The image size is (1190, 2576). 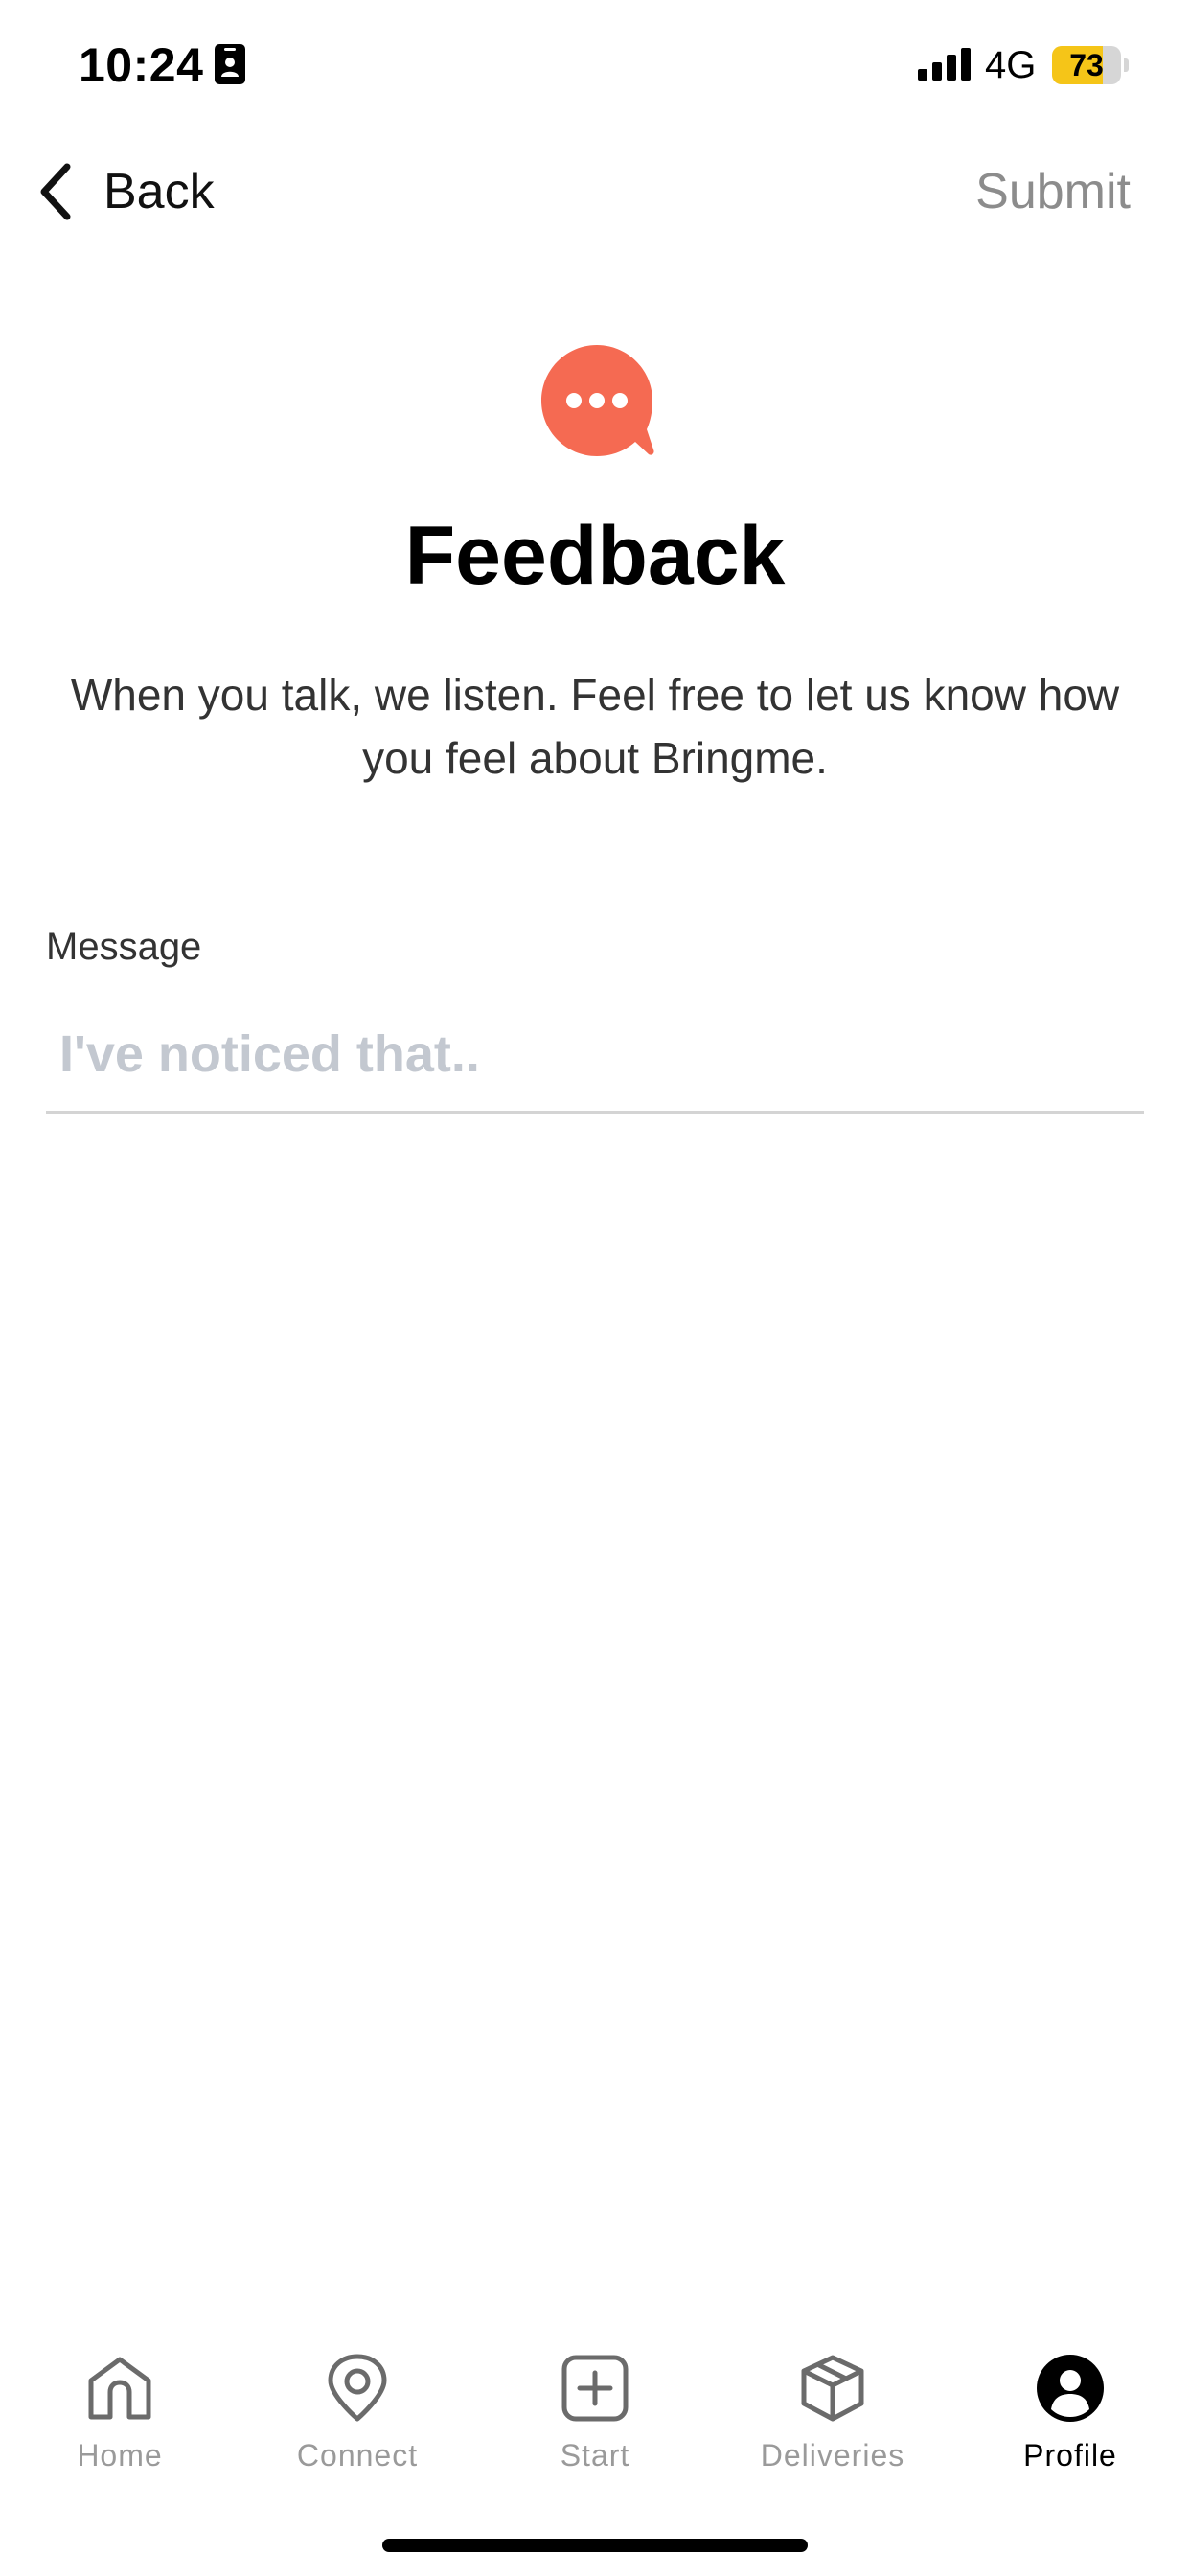 What do you see at coordinates (595, 1055) in the screenshot?
I see `message-input` at bounding box center [595, 1055].